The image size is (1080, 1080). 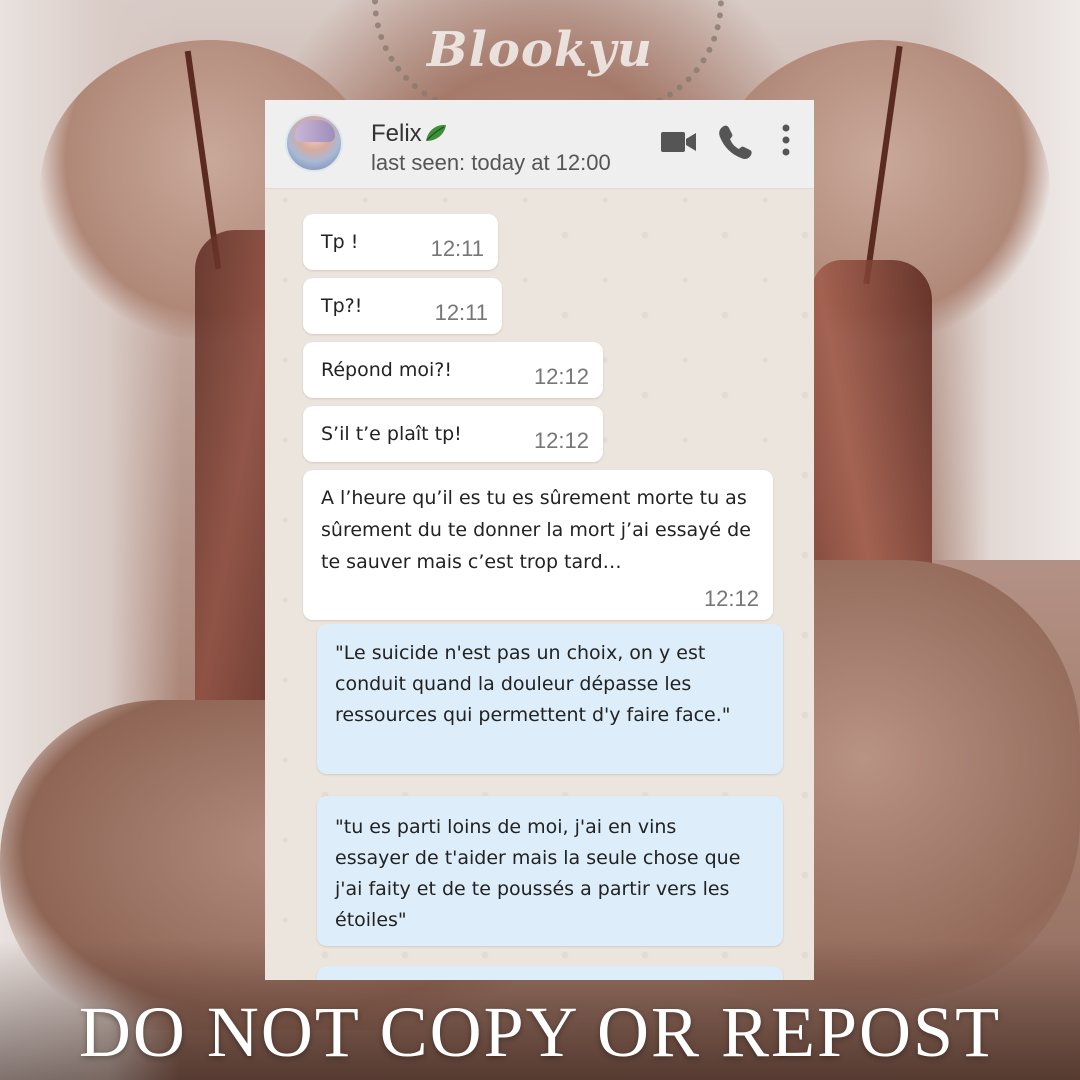 I want to click on message-text: Tp !, so click(x=340, y=242).